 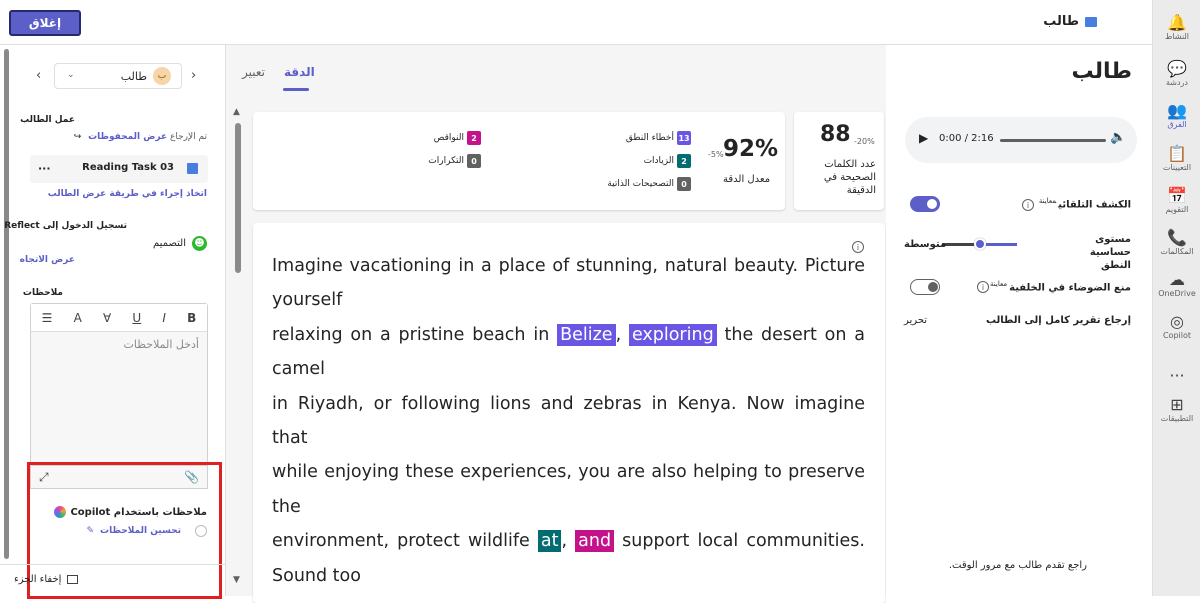 I want to click on selfcorrections-count: 0, so click(x=684, y=184).